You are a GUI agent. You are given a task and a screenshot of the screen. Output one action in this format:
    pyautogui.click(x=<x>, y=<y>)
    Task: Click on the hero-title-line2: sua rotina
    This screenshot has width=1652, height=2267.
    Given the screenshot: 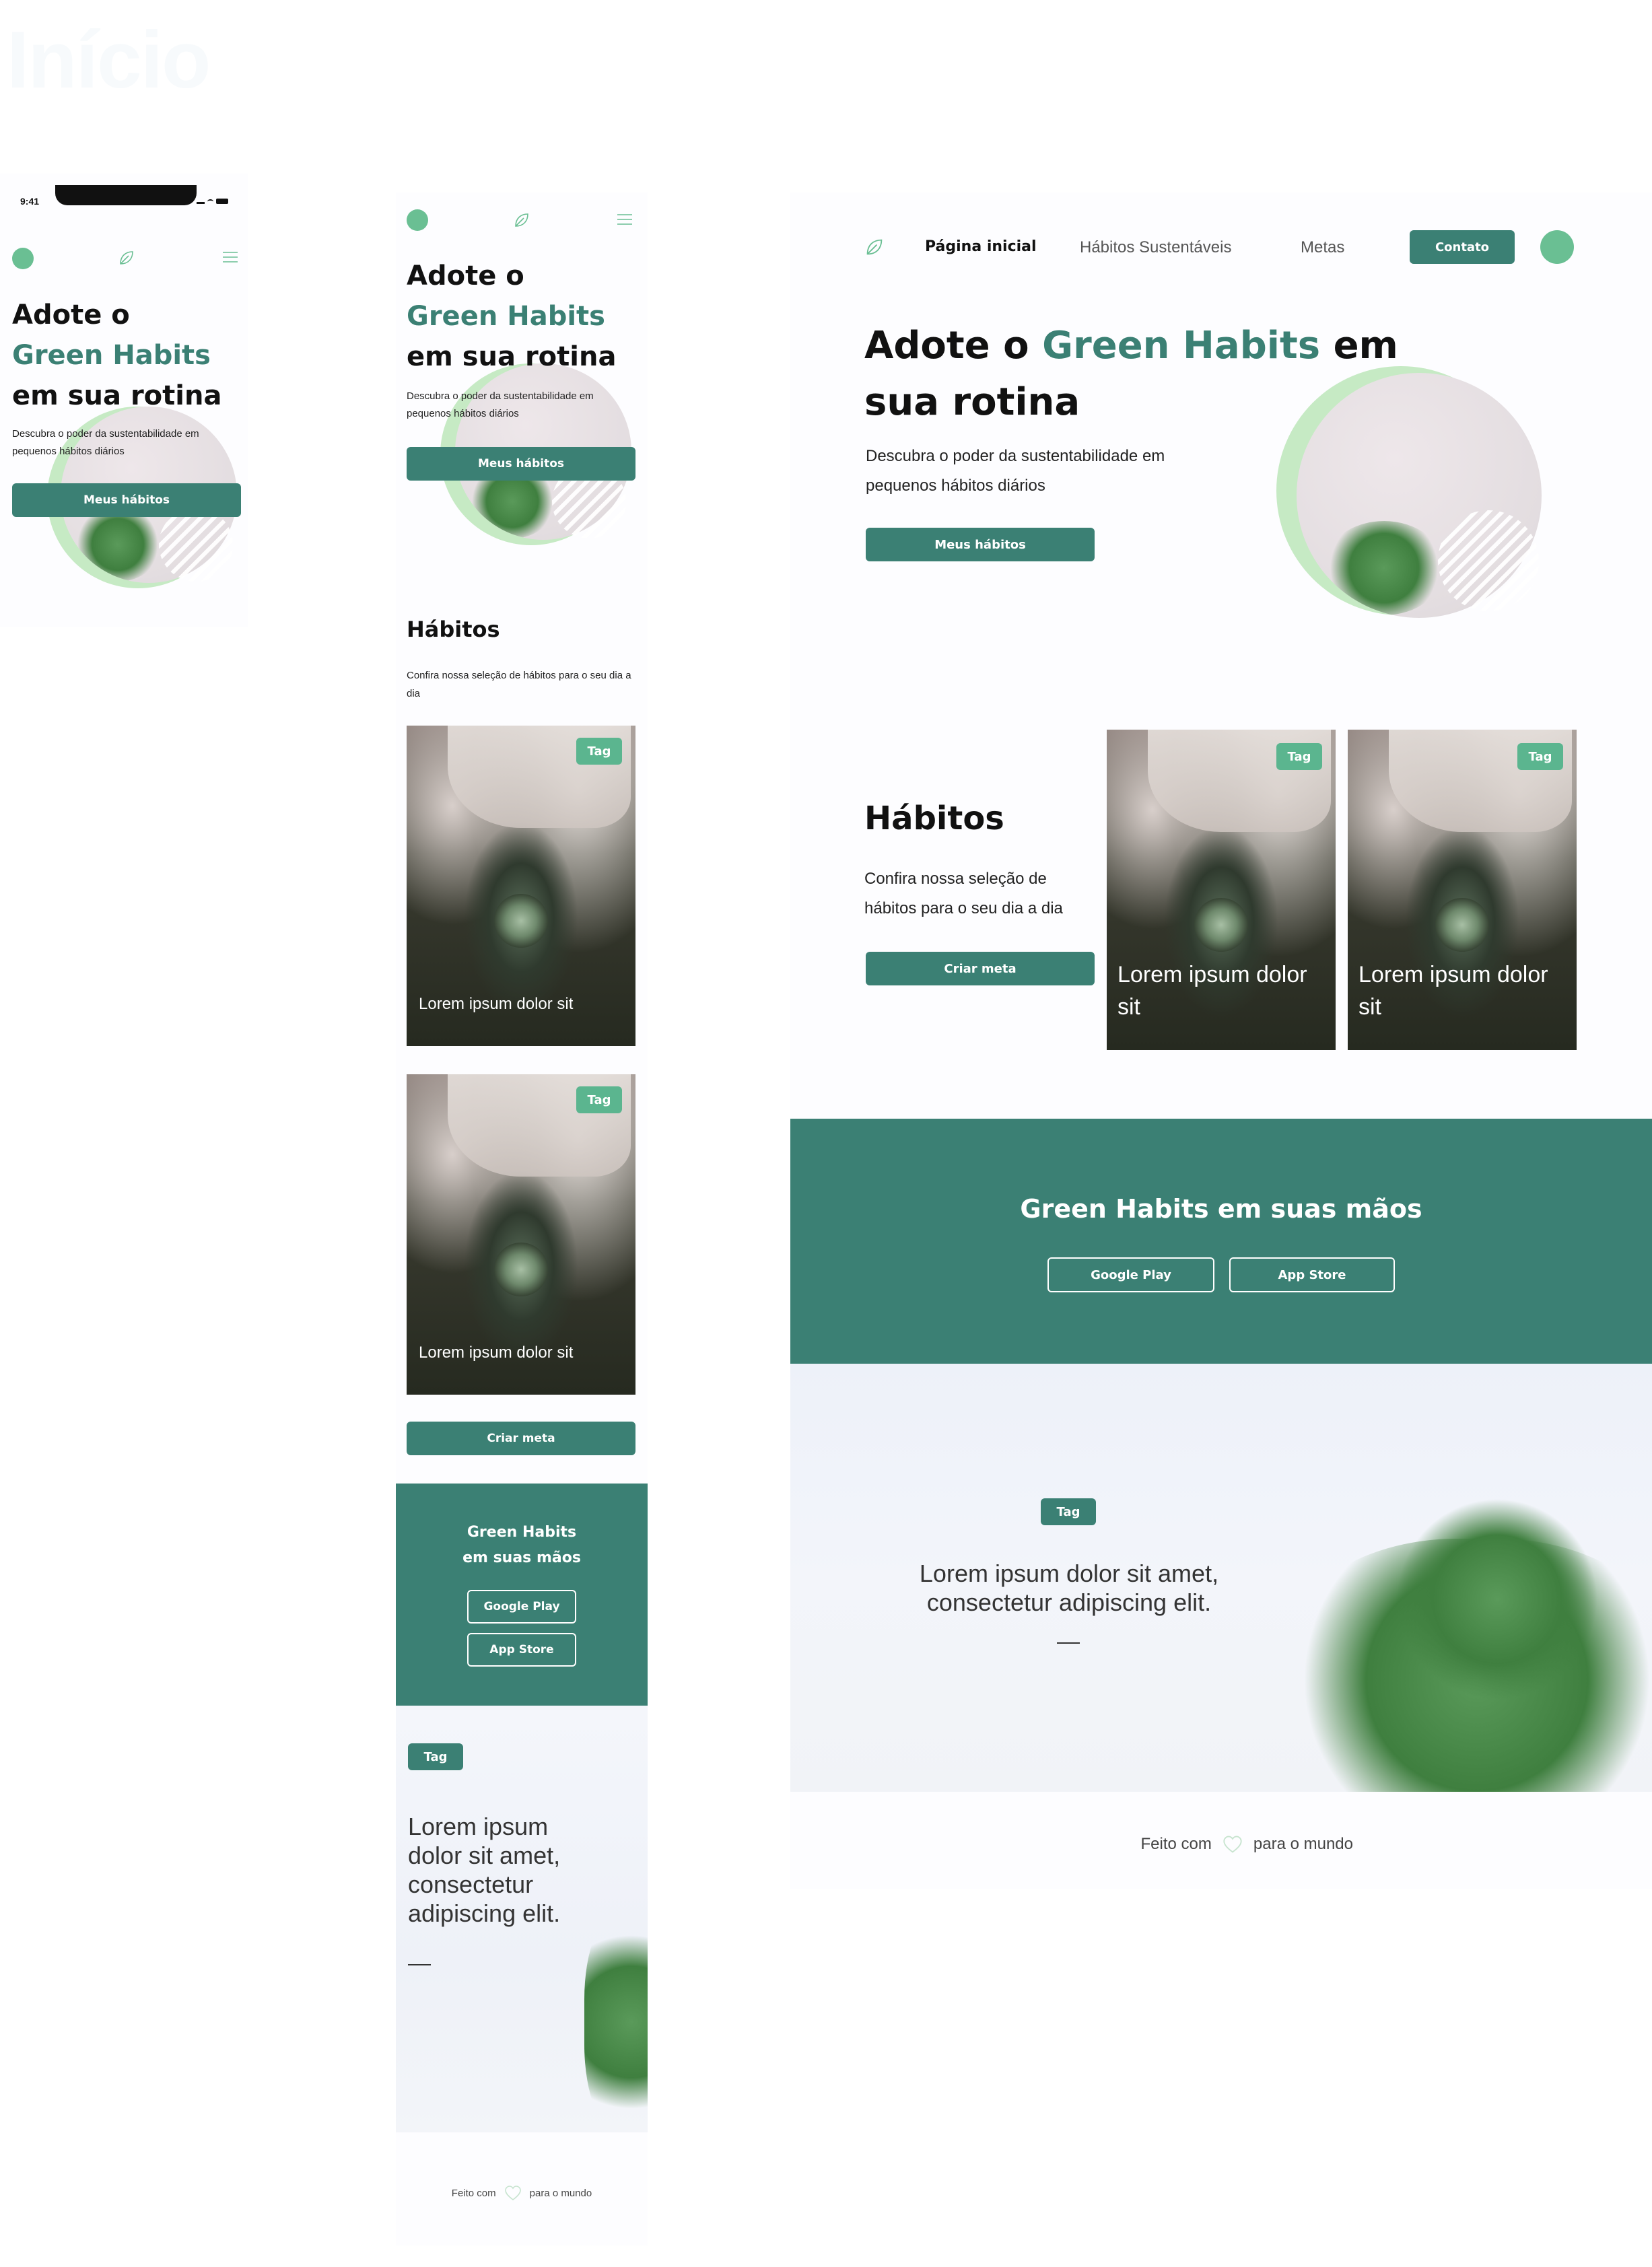 What is the action you would take?
    pyautogui.click(x=972, y=402)
    